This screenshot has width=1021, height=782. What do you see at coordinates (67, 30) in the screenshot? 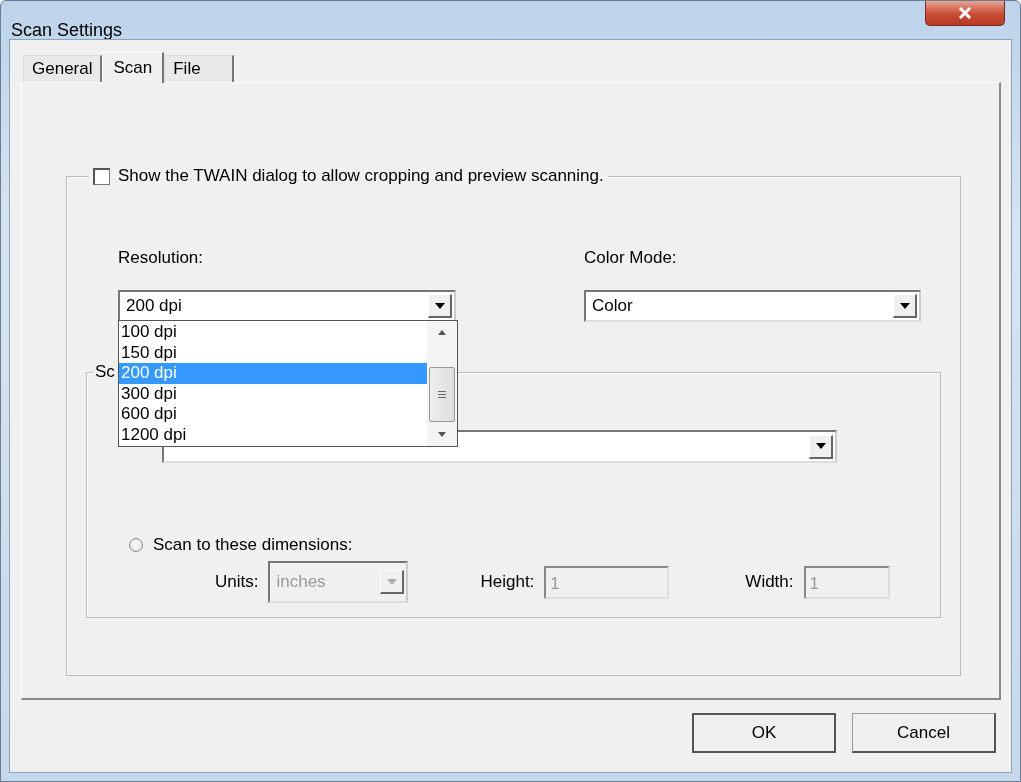
I see `window-title: Scan Settings` at bounding box center [67, 30].